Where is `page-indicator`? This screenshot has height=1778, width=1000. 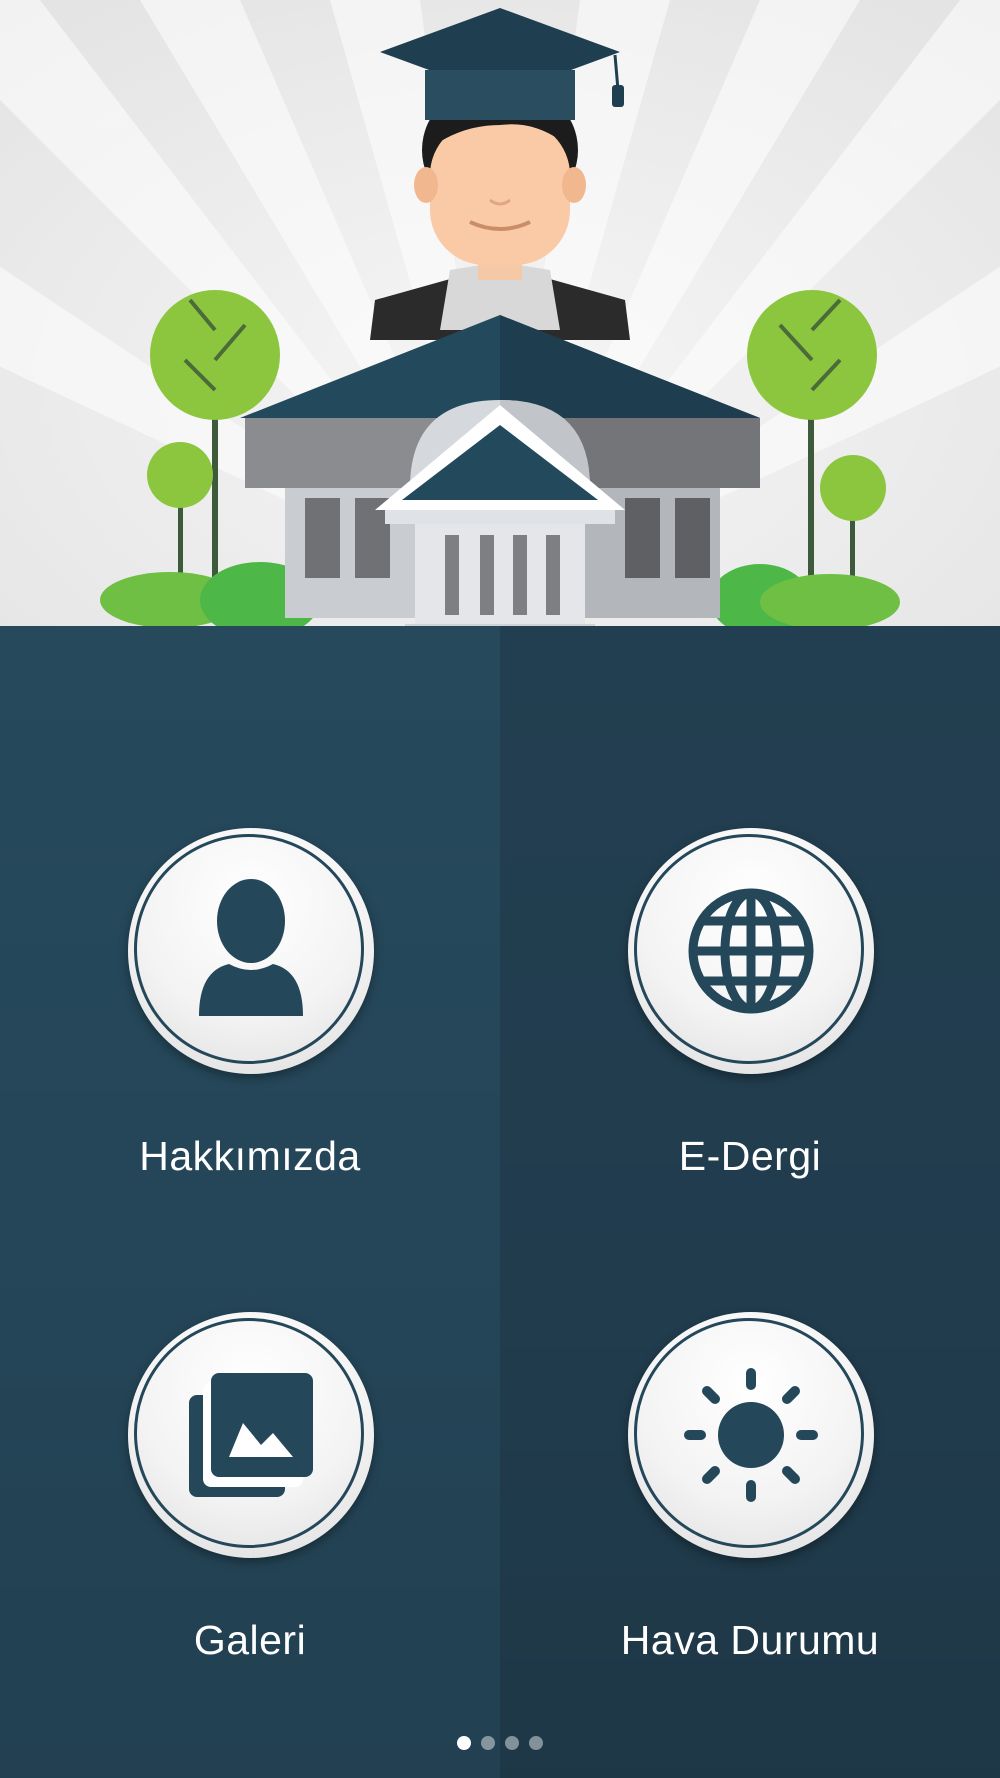
page-indicator is located at coordinates (500, 1746).